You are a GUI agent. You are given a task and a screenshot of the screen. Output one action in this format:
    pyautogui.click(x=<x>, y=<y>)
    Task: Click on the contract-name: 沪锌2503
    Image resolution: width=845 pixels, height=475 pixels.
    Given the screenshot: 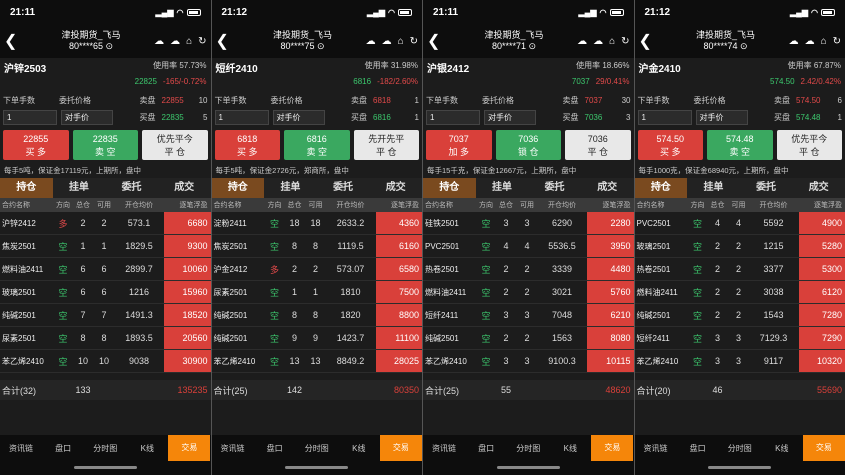 What is the action you would take?
    pyautogui.click(x=25, y=67)
    